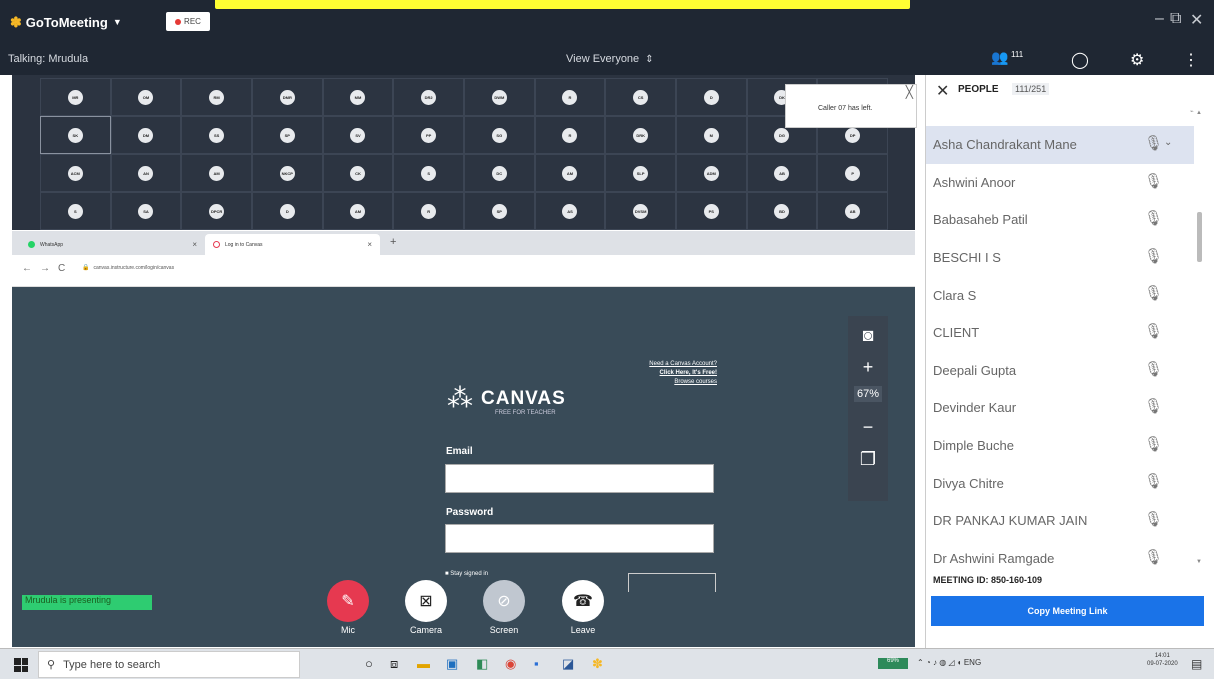  What do you see at coordinates (711, 135) in the screenshot?
I see `video-tile: M` at bounding box center [711, 135].